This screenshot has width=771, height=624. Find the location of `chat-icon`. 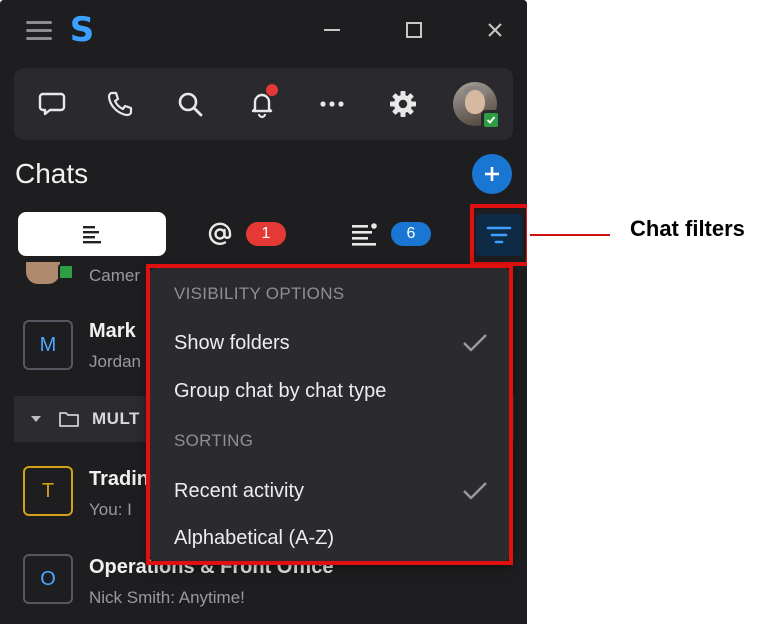

chat-icon is located at coordinates (52, 104).